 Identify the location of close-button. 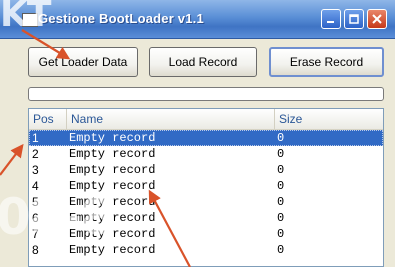
(377, 19).